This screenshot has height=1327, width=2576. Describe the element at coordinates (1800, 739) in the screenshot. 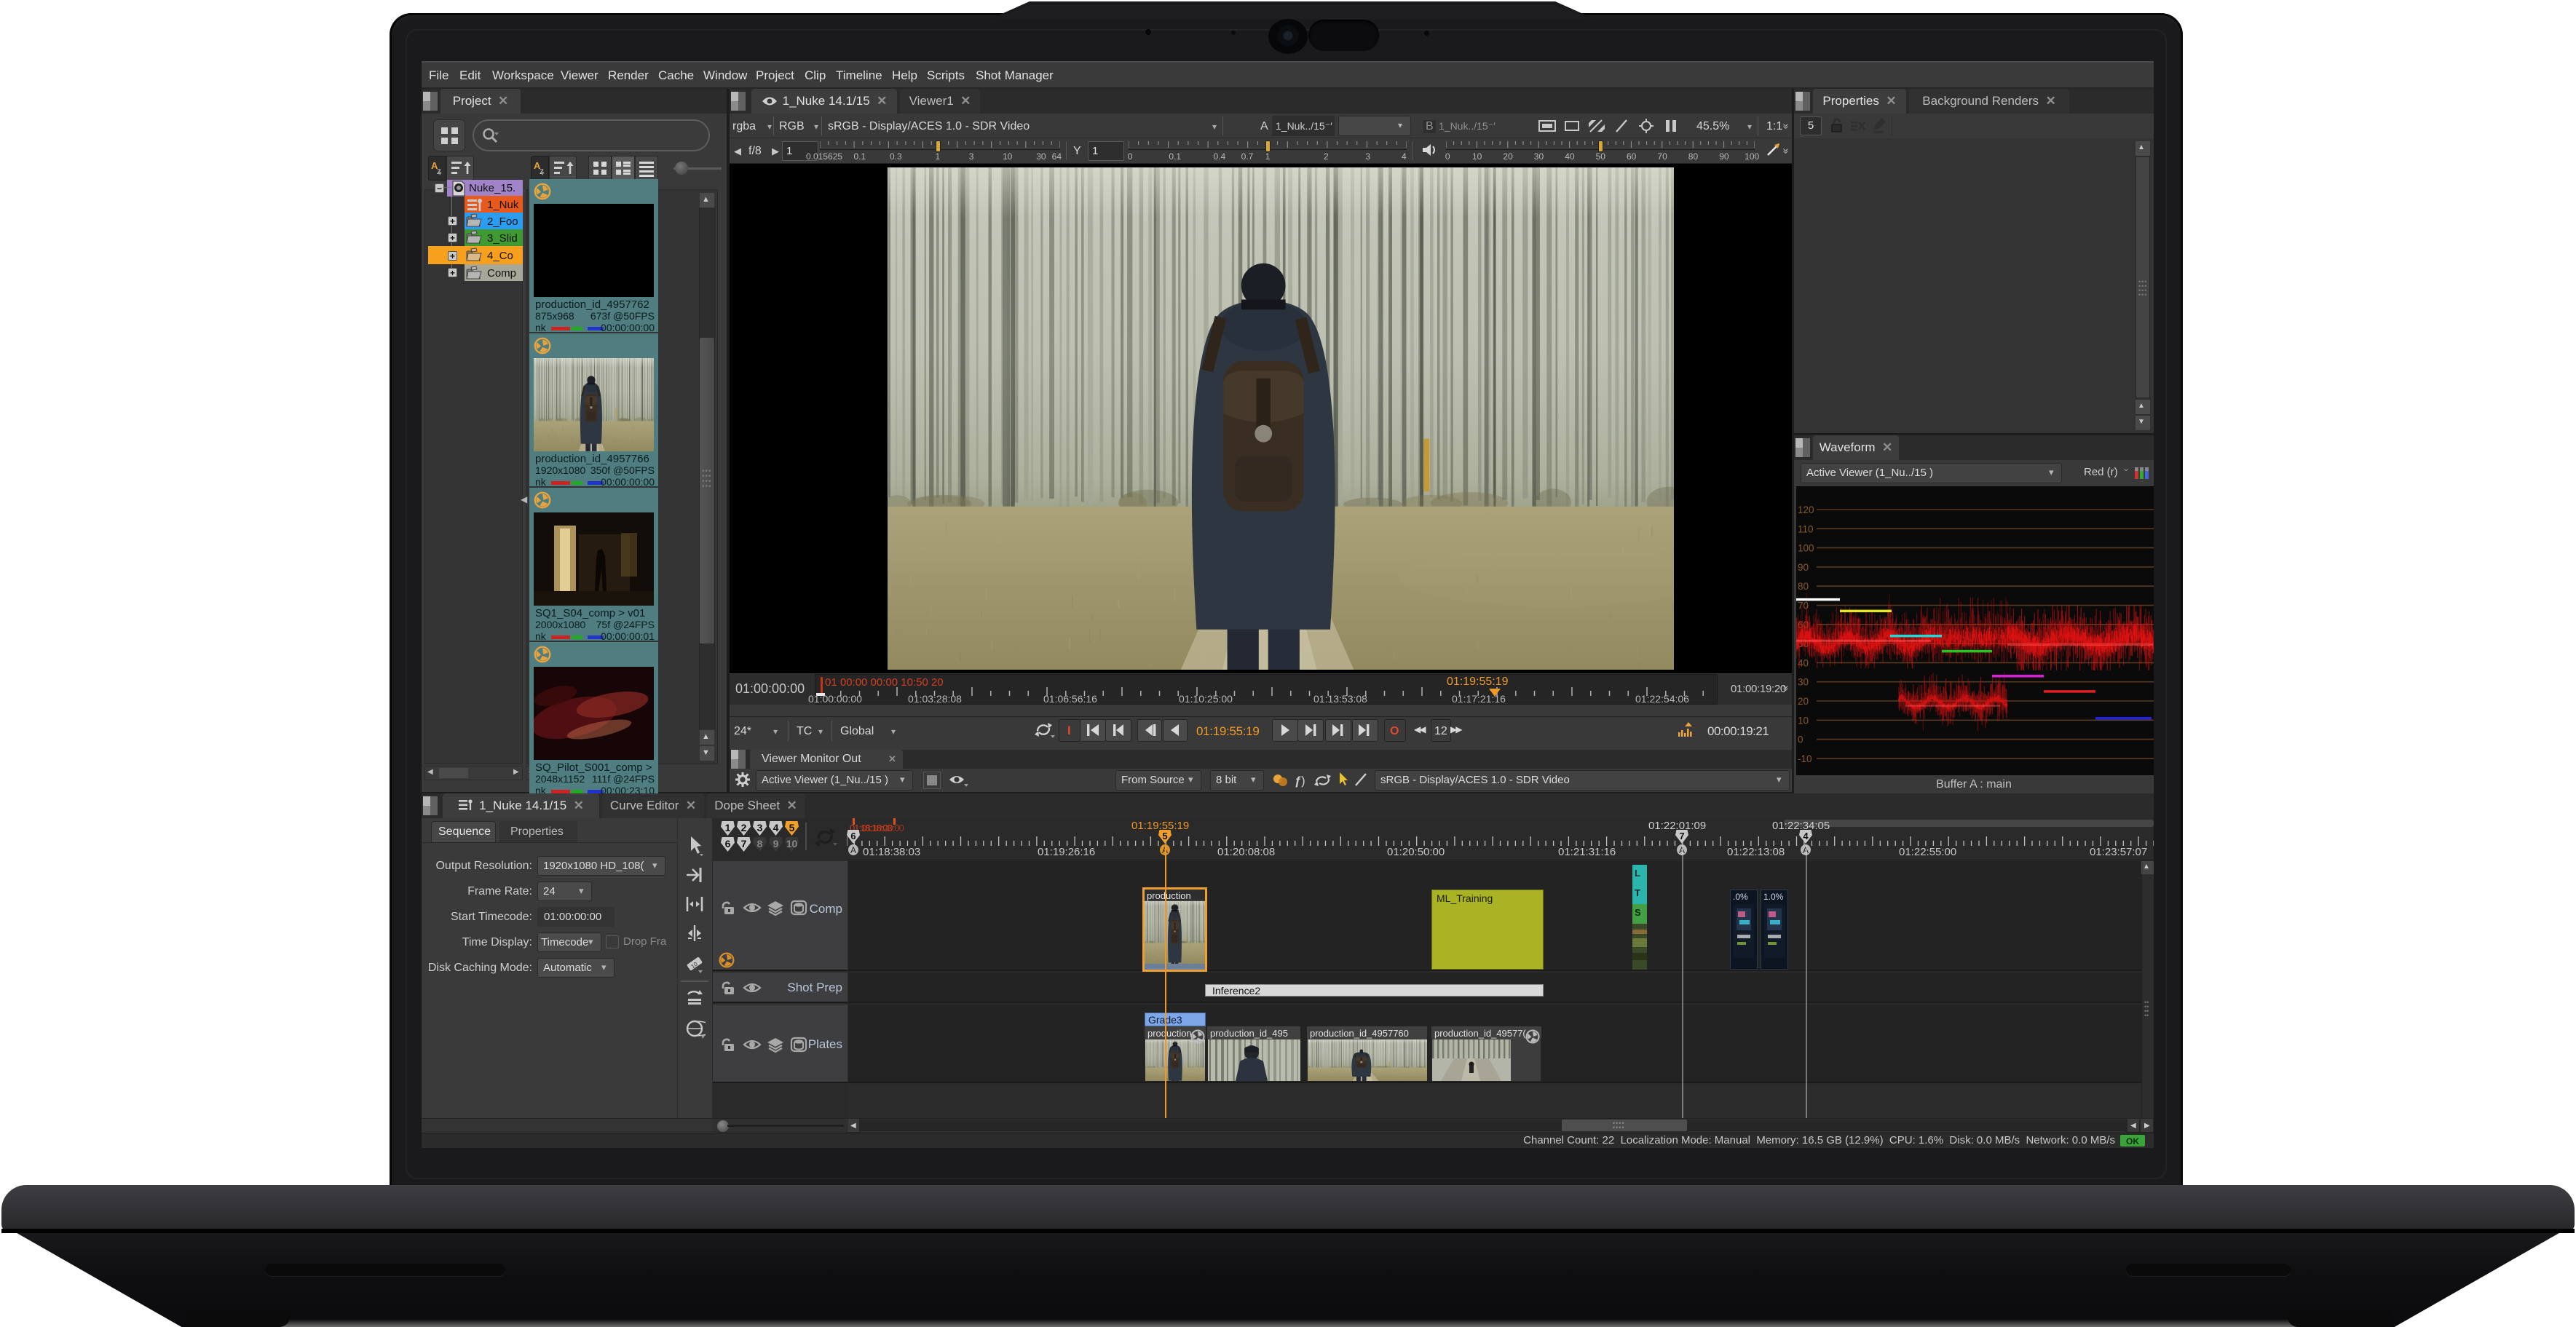

I see `svg-text: 0` at that location.